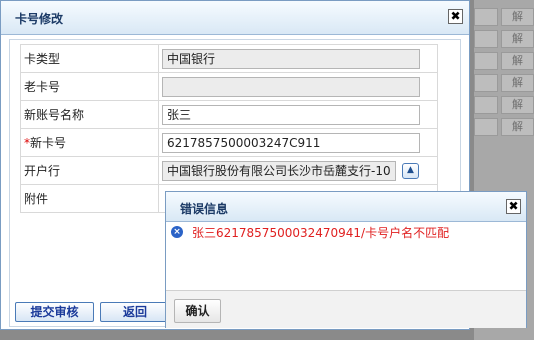 This screenshot has height=340, width=534. I want to click on form-row-new-card: *新卡号, so click(229, 142).